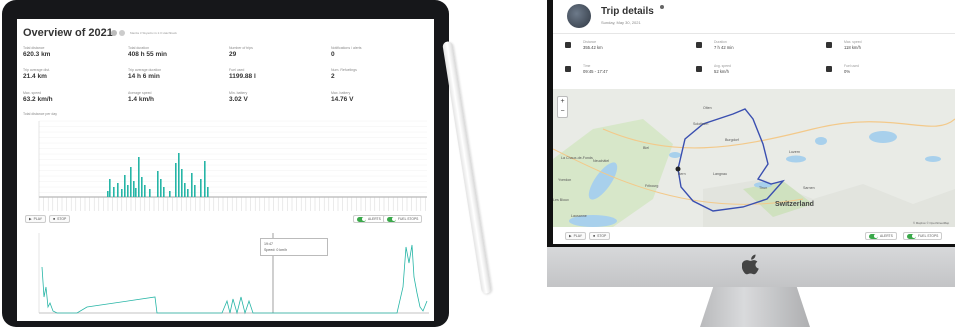 This screenshot has width=955, height=327. I want to click on stat-value: 14 h 6 min, so click(144, 76).